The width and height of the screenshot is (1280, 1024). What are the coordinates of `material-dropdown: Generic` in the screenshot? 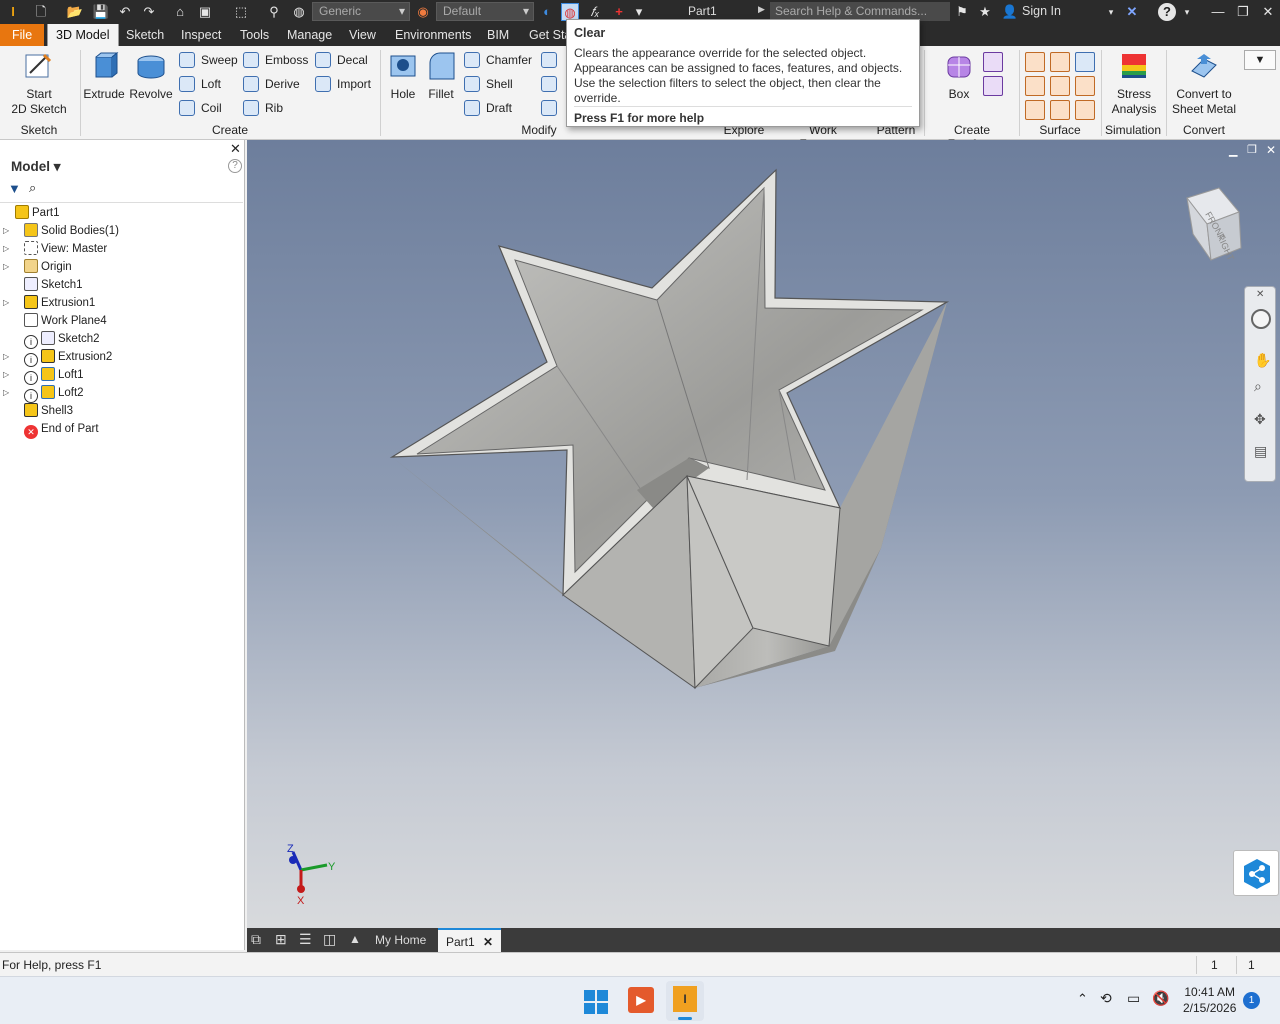 It's located at (361, 11).